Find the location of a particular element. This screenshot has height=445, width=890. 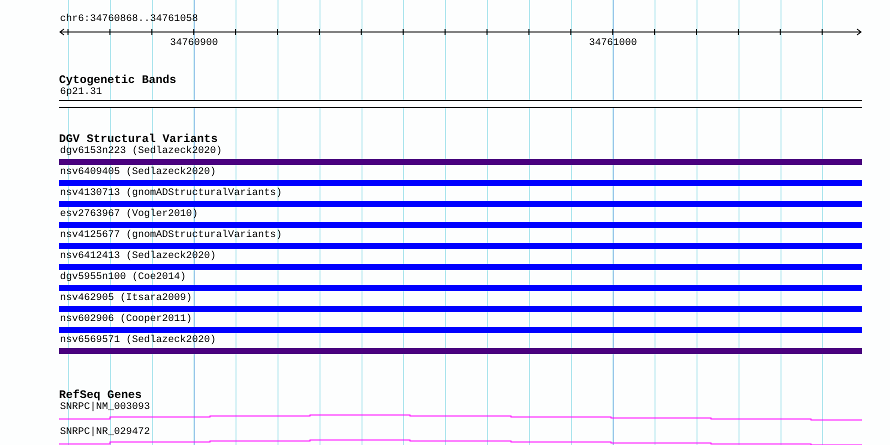

track-title: Cytogenetic Bands is located at coordinates (118, 81).